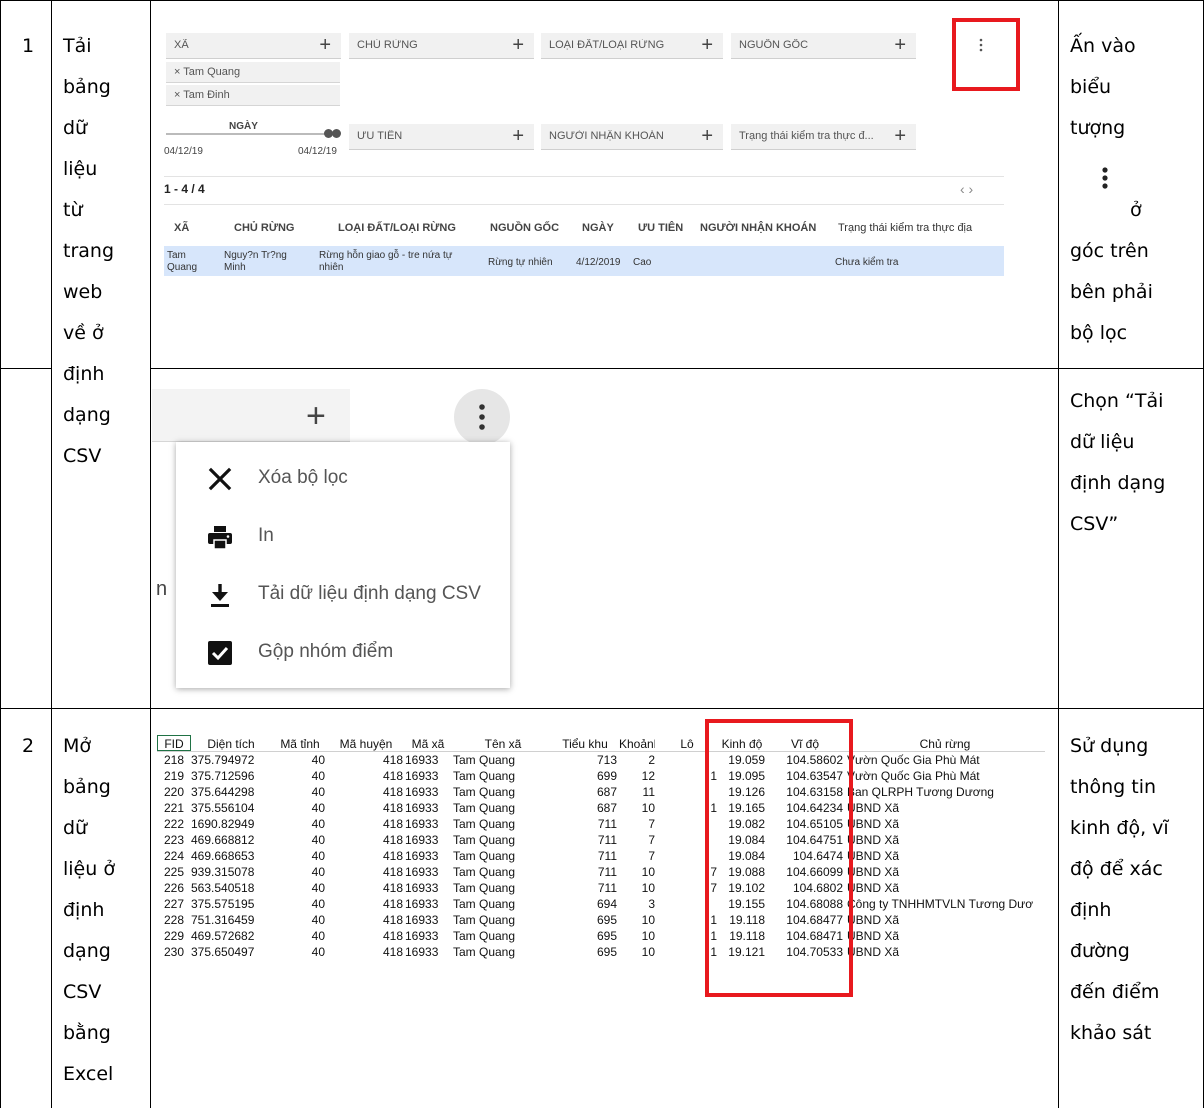 This screenshot has height=1108, width=1204. Describe the element at coordinates (253, 46) in the screenshot. I see `filter-chip-xa: XÃ +` at that location.